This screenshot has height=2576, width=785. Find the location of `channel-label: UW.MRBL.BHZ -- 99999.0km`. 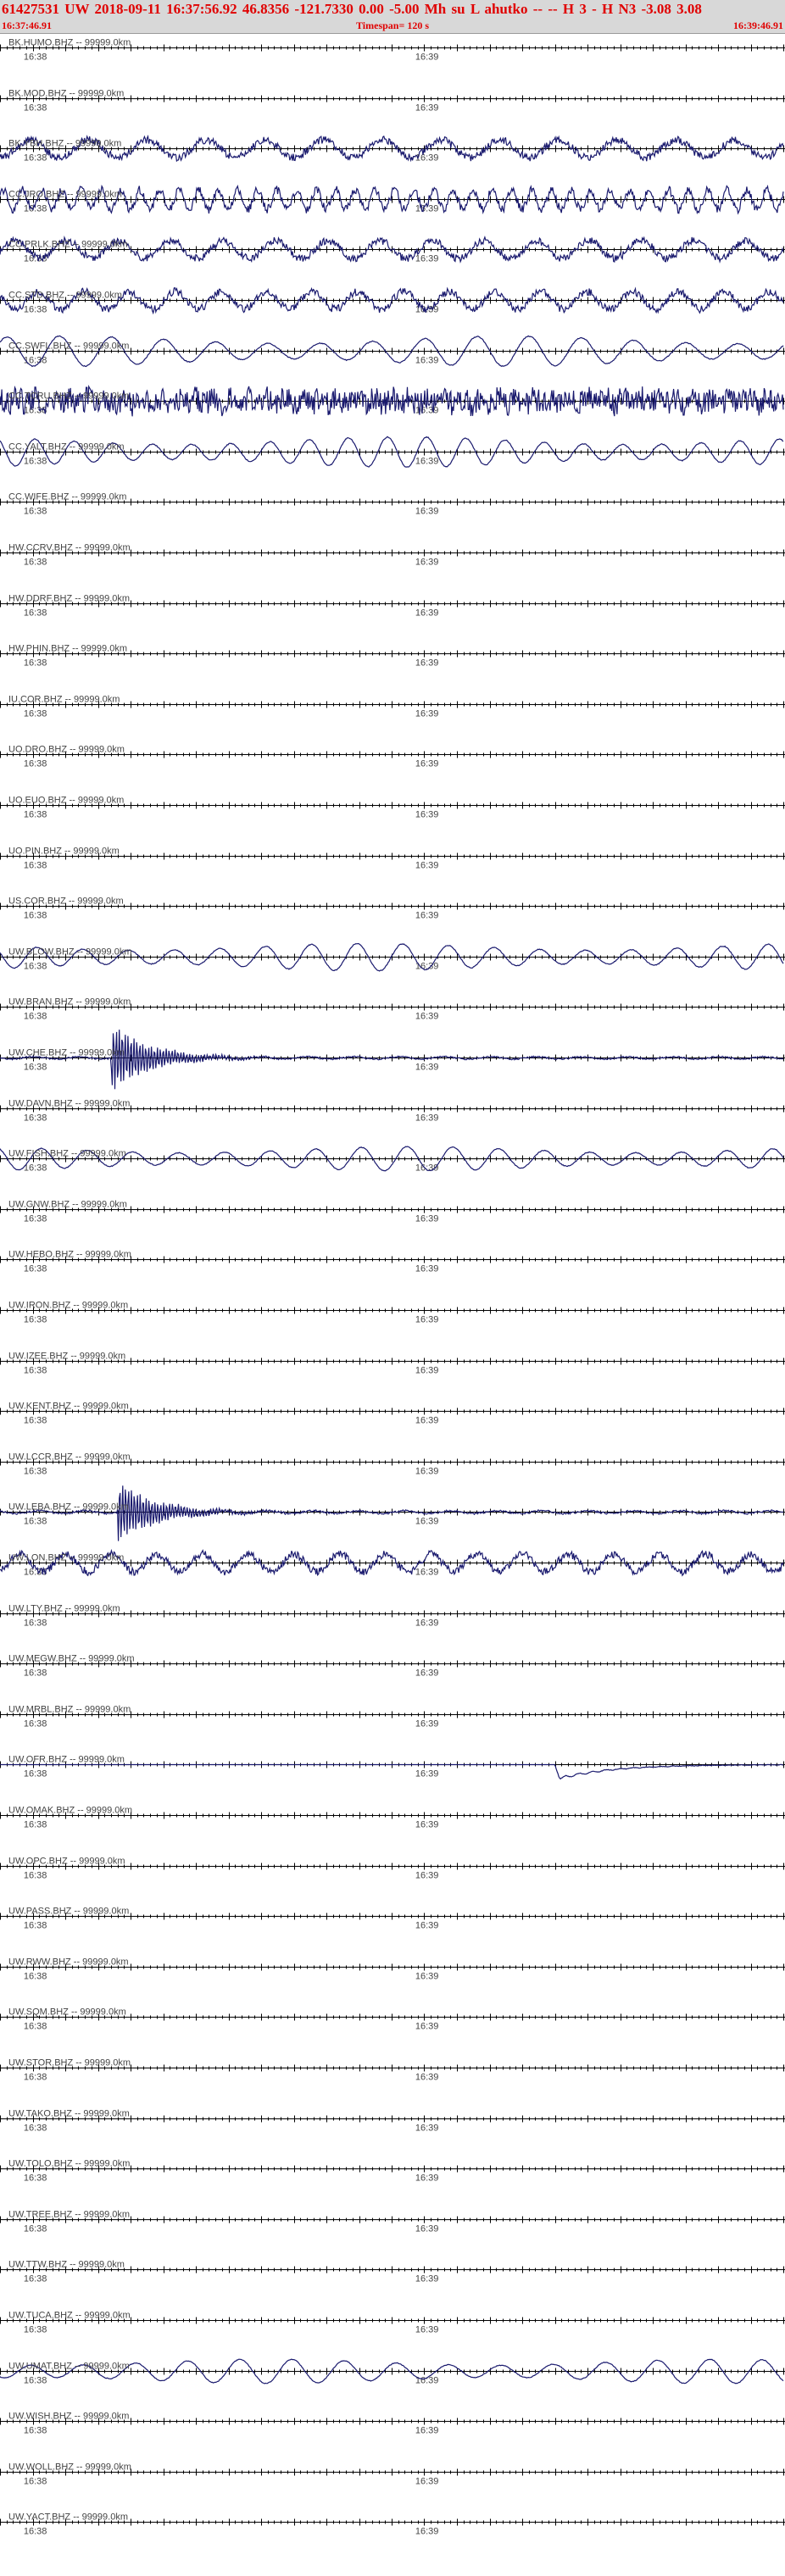

channel-label: UW.MRBL.BHZ -- 99999.0km is located at coordinates (69, 1710).